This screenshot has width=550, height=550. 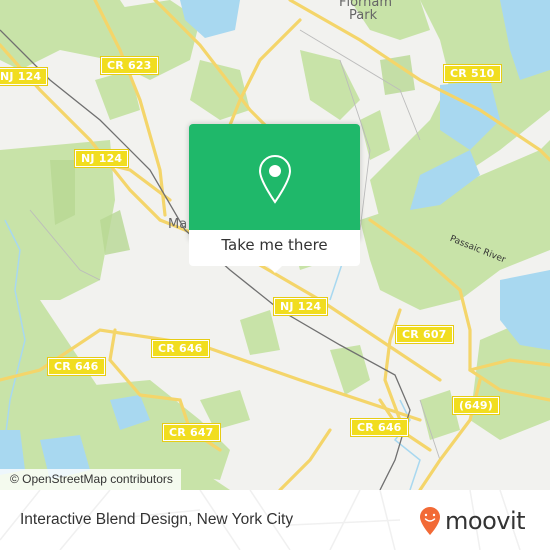 What do you see at coordinates (191, 432) in the screenshot?
I see `road-shield-cr647: CR 647` at bounding box center [191, 432].